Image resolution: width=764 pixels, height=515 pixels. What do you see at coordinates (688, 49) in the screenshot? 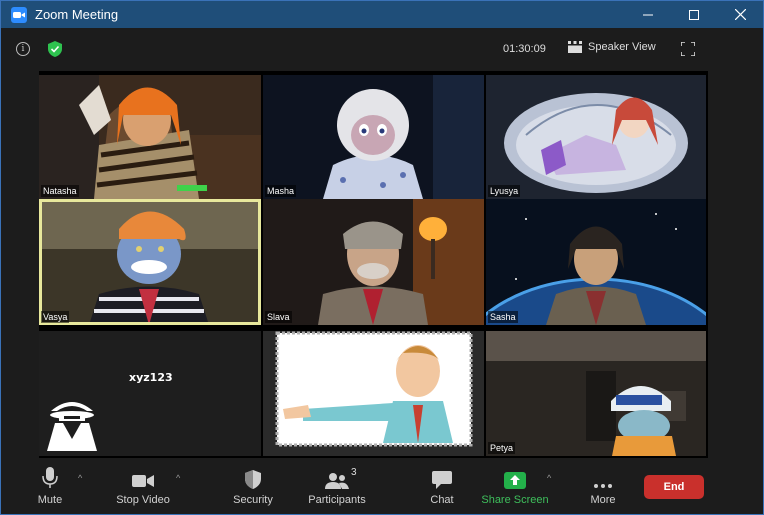
I see `fullscreen-icon` at bounding box center [688, 49].